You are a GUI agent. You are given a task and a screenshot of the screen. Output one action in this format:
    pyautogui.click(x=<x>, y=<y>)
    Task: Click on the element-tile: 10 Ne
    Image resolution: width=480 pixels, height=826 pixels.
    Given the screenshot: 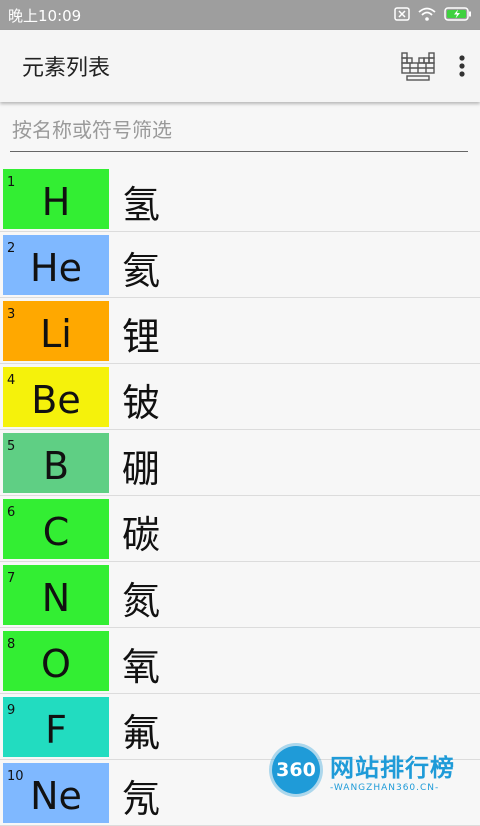 What is the action you would take?
    pyautogui.click(x=56, y=793)
    